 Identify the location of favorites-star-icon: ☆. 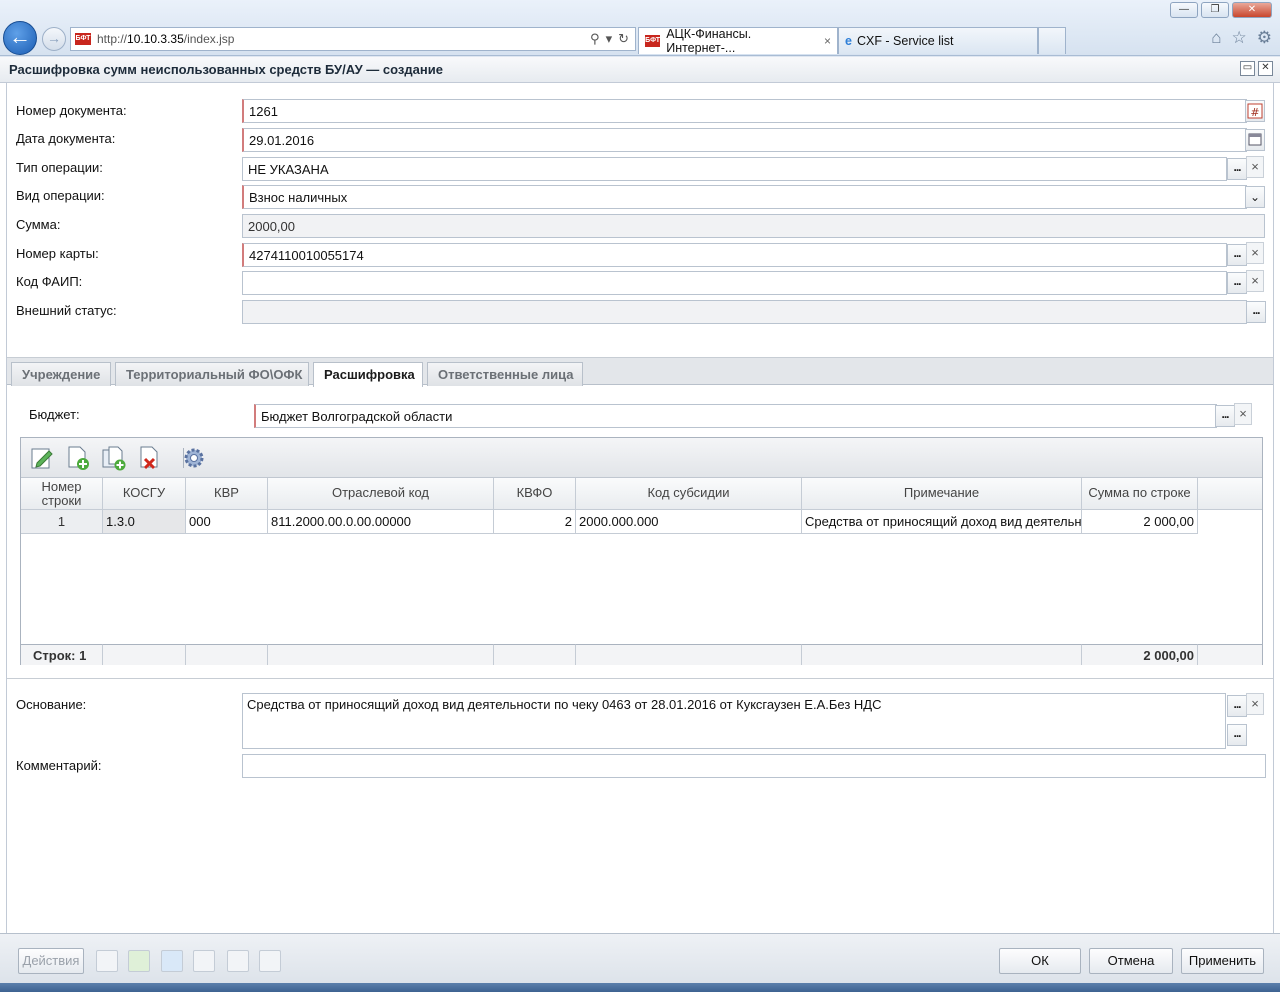
(1239, 38).